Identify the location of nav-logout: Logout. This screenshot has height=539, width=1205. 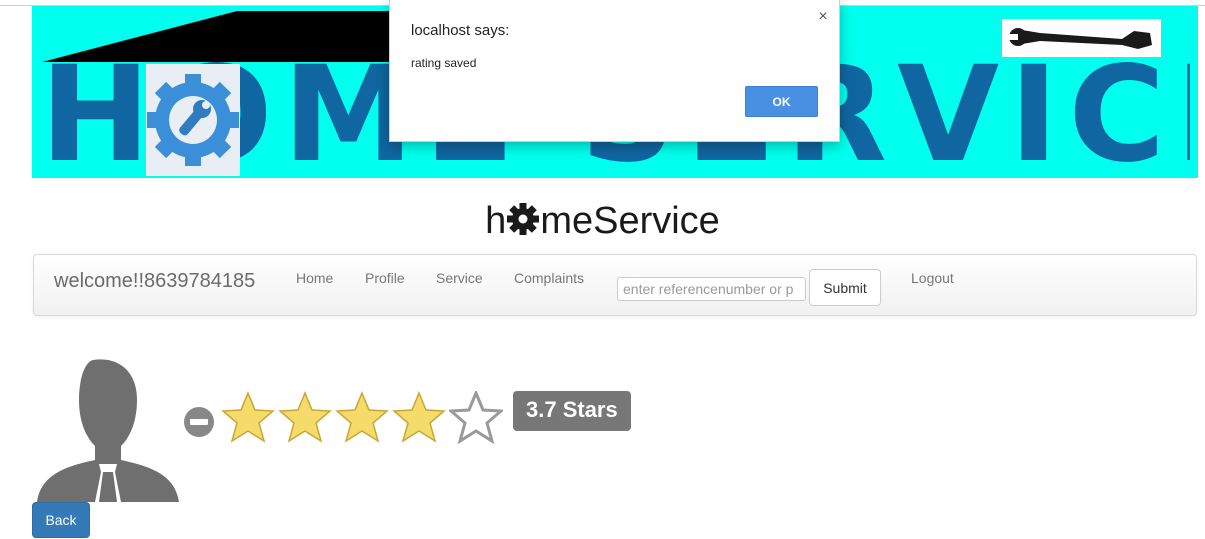
(932, 278).